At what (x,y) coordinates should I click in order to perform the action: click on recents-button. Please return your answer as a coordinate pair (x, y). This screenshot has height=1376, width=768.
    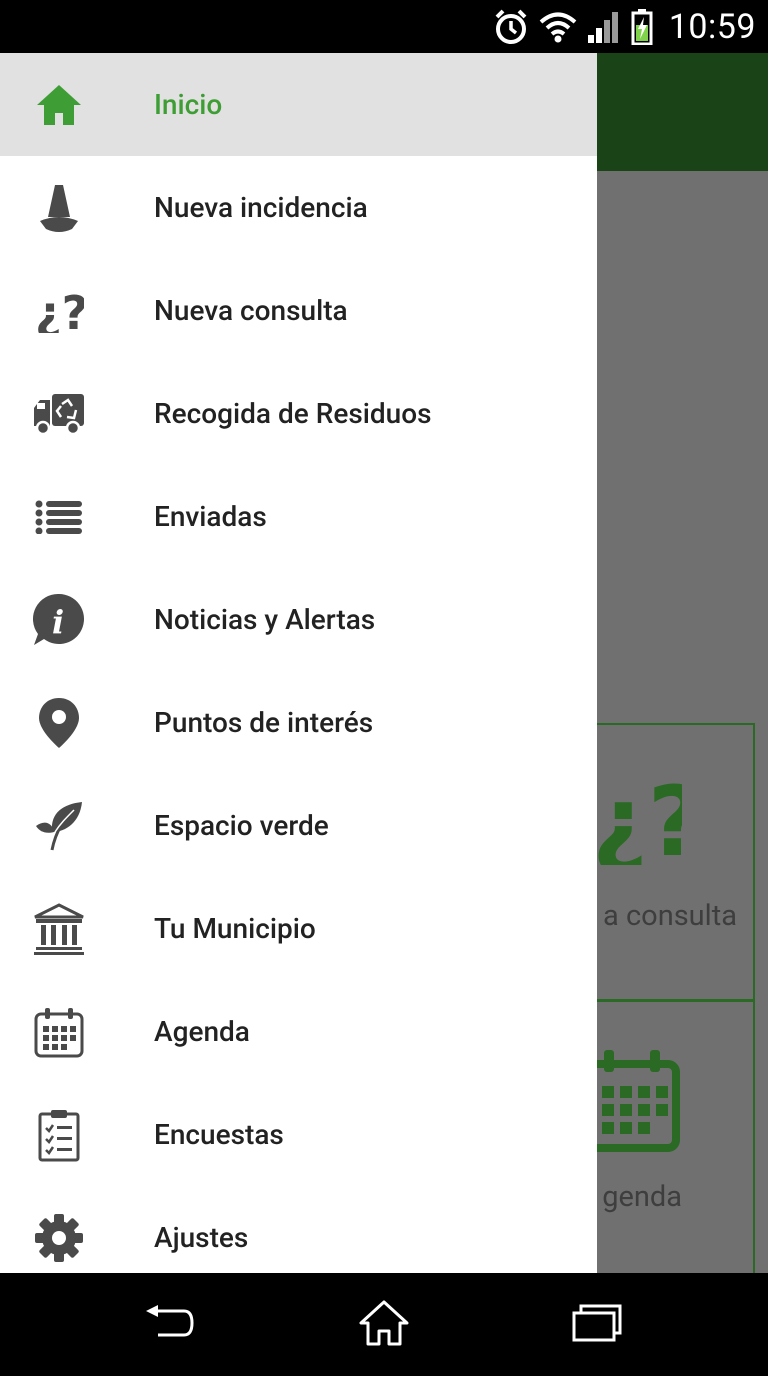
    Looking at the image, I should click on (597, 1324).